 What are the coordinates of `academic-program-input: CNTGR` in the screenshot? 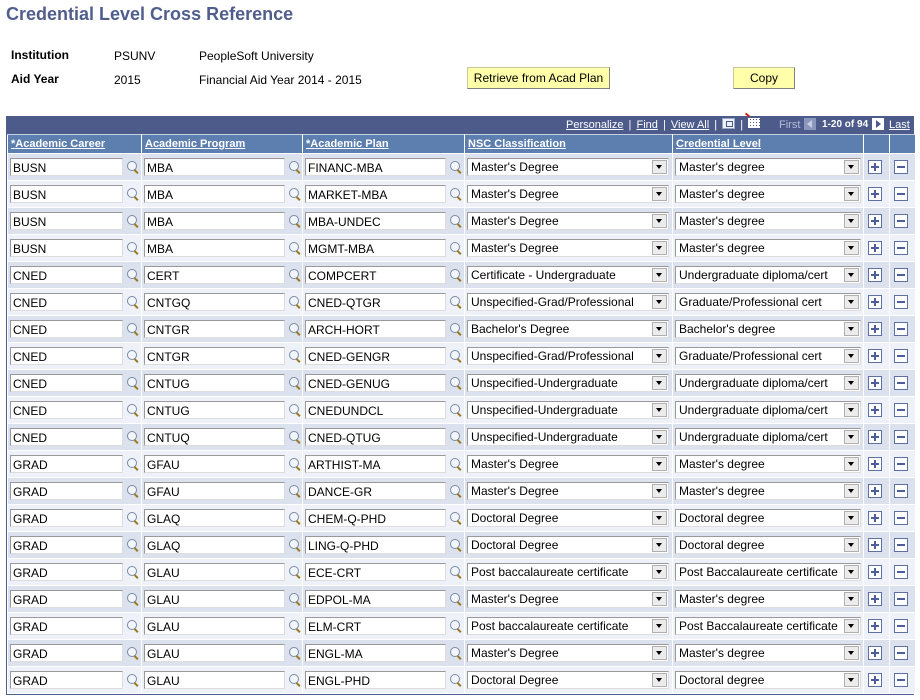 It's located at (214, 329).